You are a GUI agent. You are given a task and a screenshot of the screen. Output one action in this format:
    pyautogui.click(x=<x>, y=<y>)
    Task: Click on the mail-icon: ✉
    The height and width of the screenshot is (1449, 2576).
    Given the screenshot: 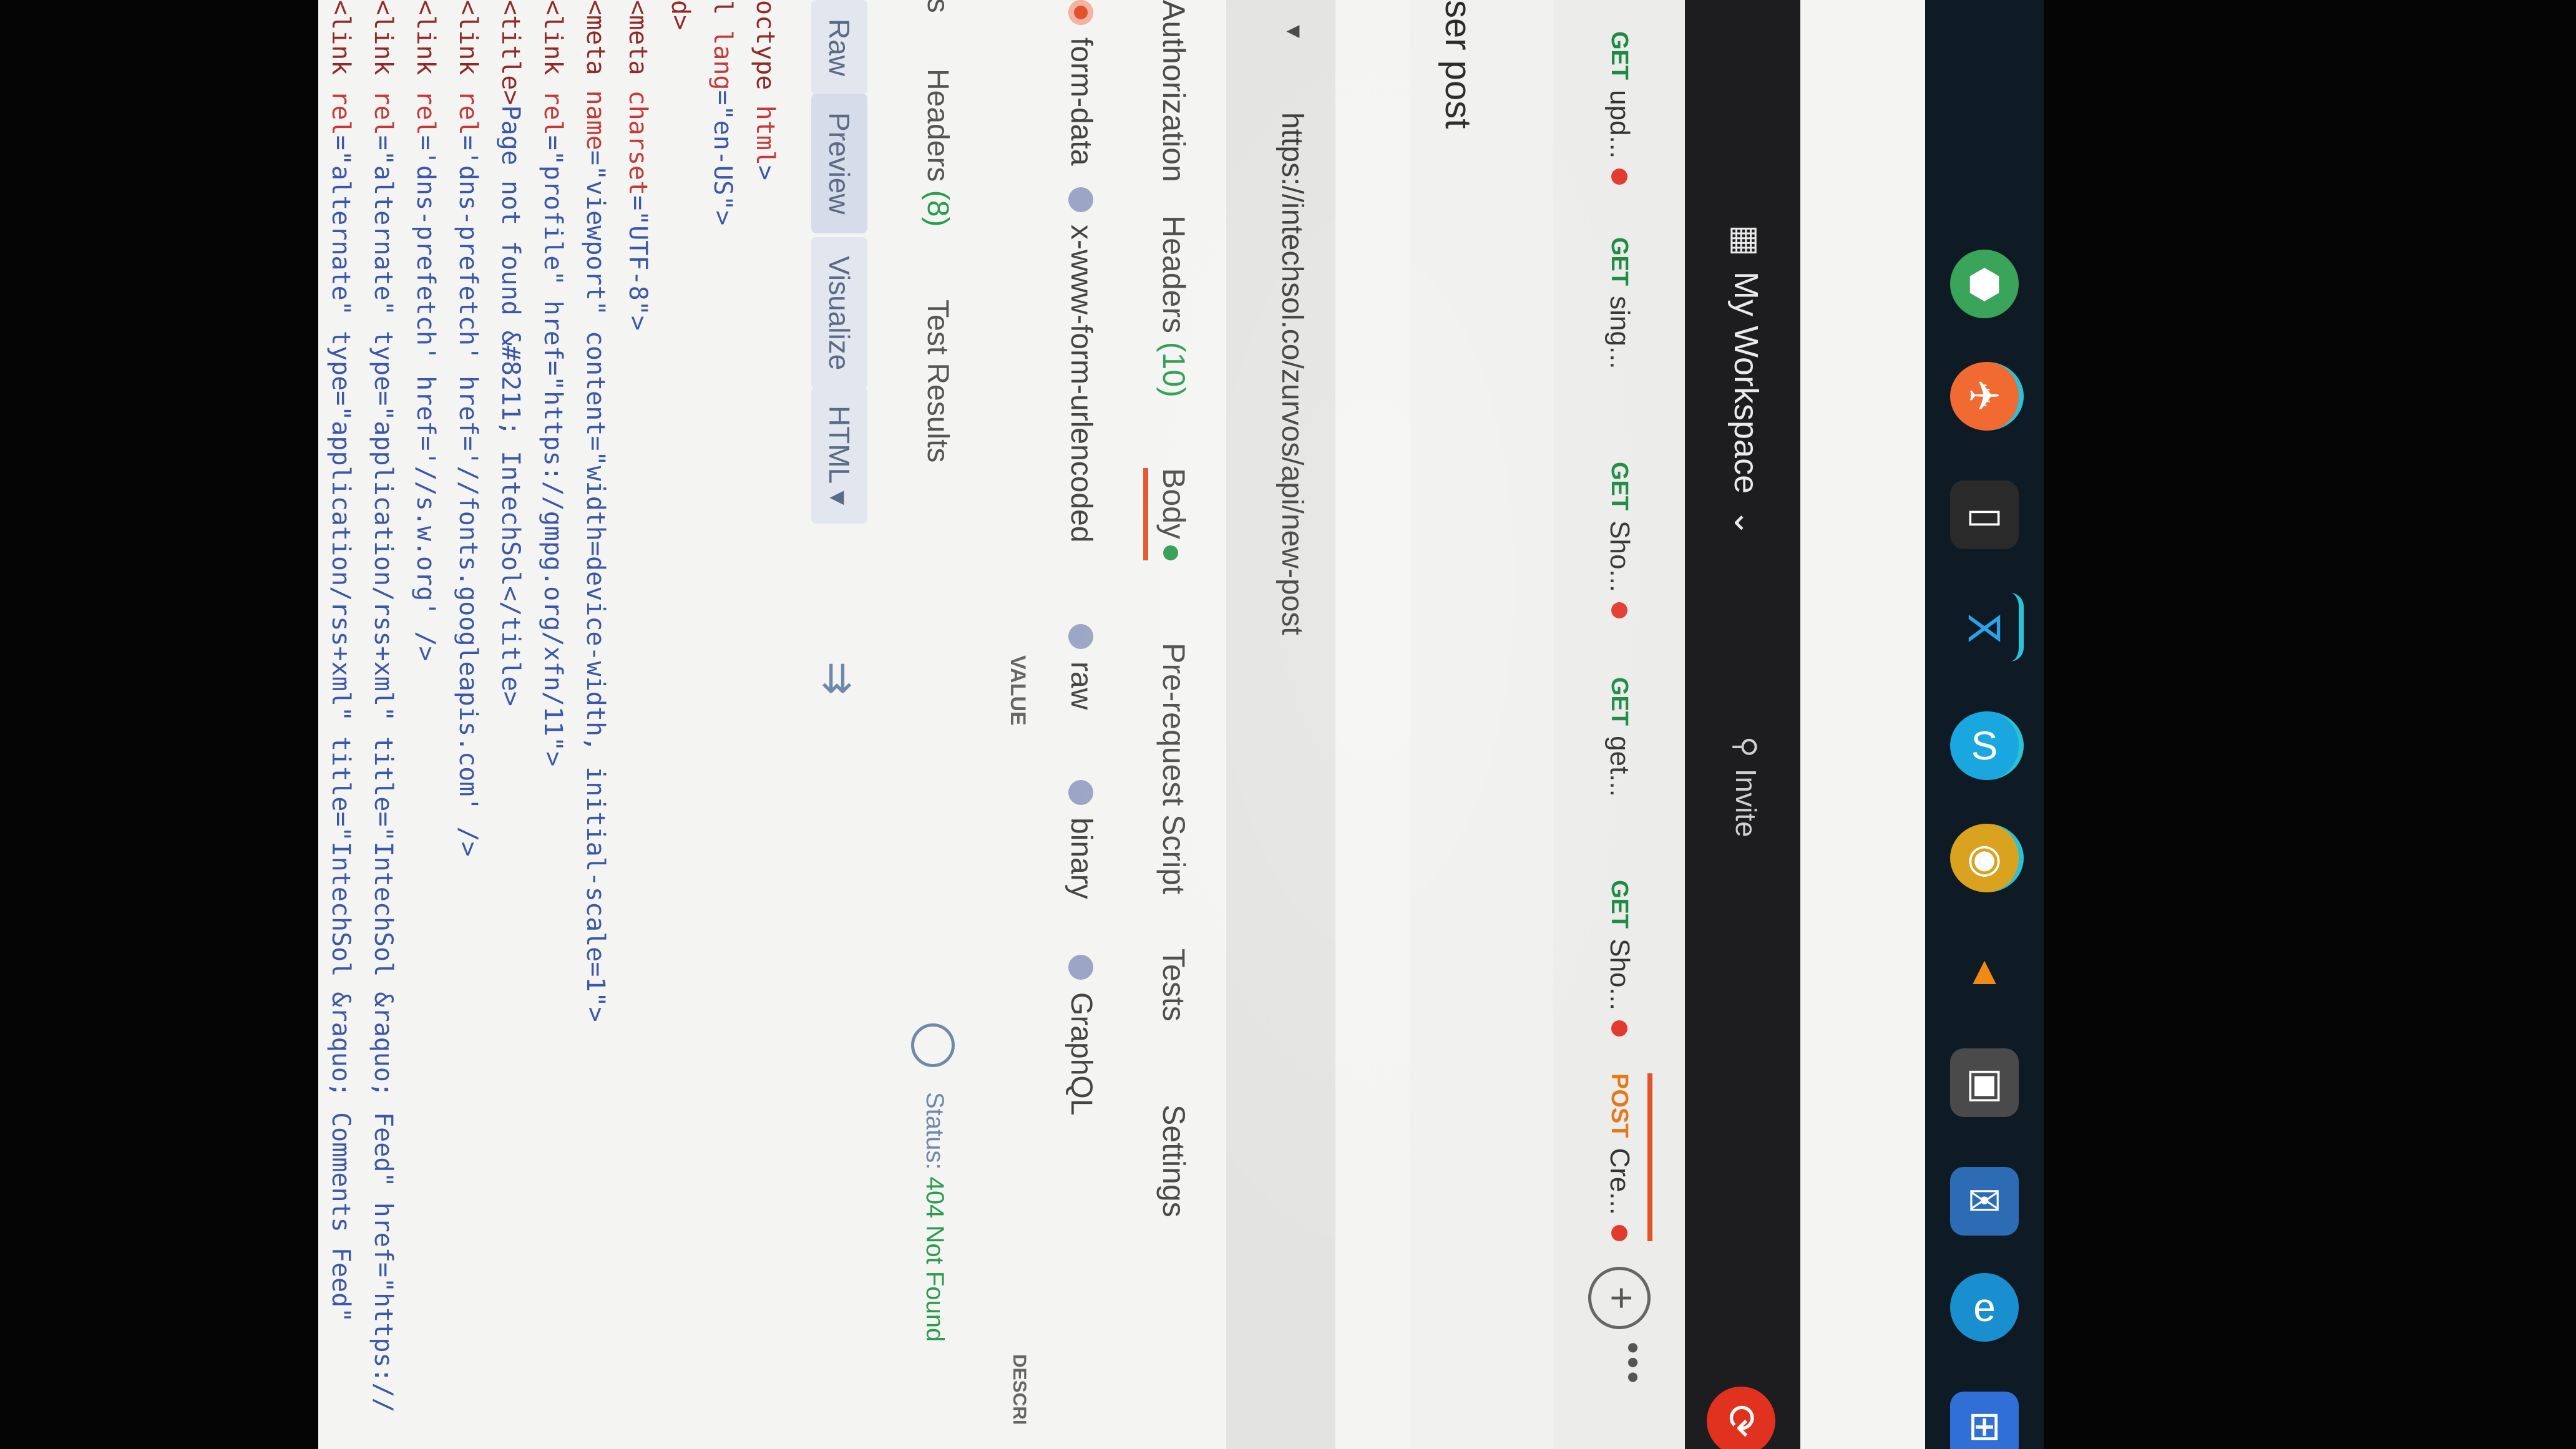 What is the action you would take?
    pyautogui.click(x=1984, y=1201)
    